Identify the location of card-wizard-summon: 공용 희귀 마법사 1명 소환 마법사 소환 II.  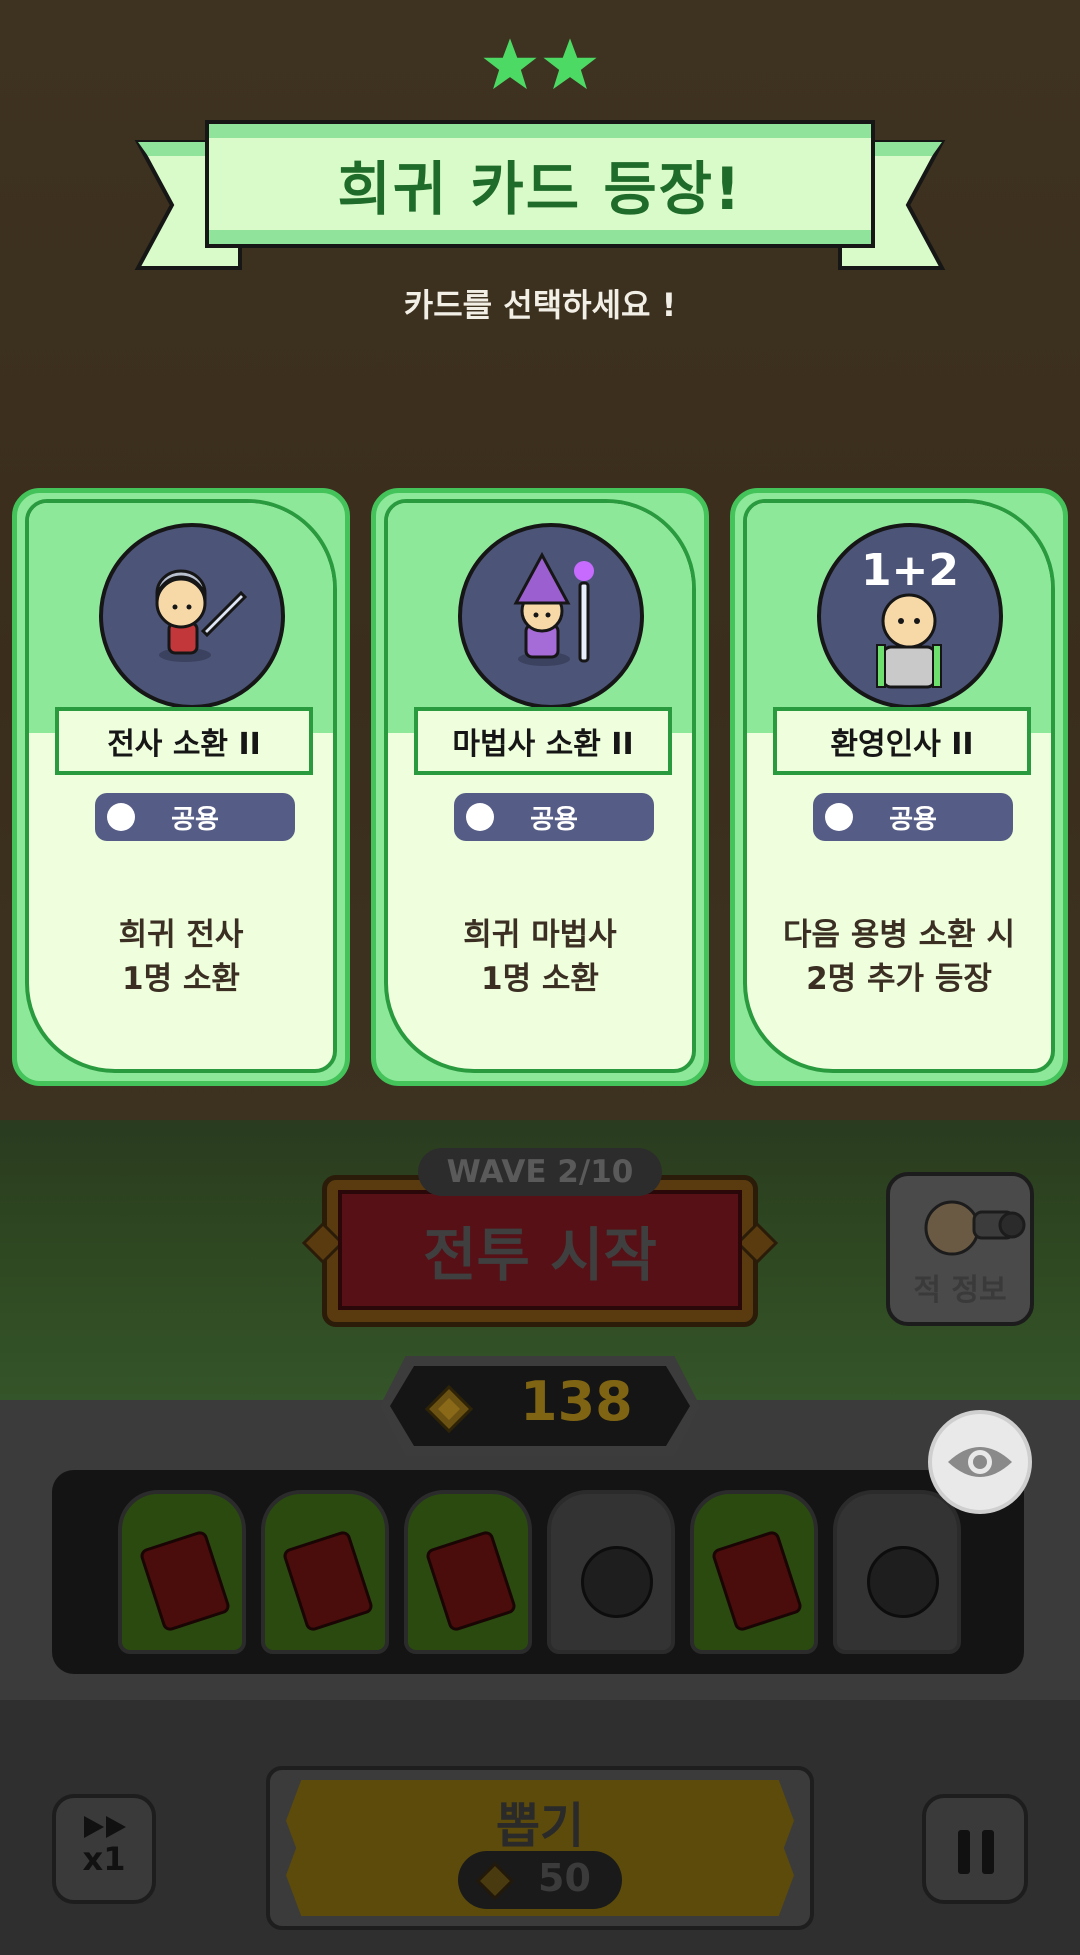
(540, 787).